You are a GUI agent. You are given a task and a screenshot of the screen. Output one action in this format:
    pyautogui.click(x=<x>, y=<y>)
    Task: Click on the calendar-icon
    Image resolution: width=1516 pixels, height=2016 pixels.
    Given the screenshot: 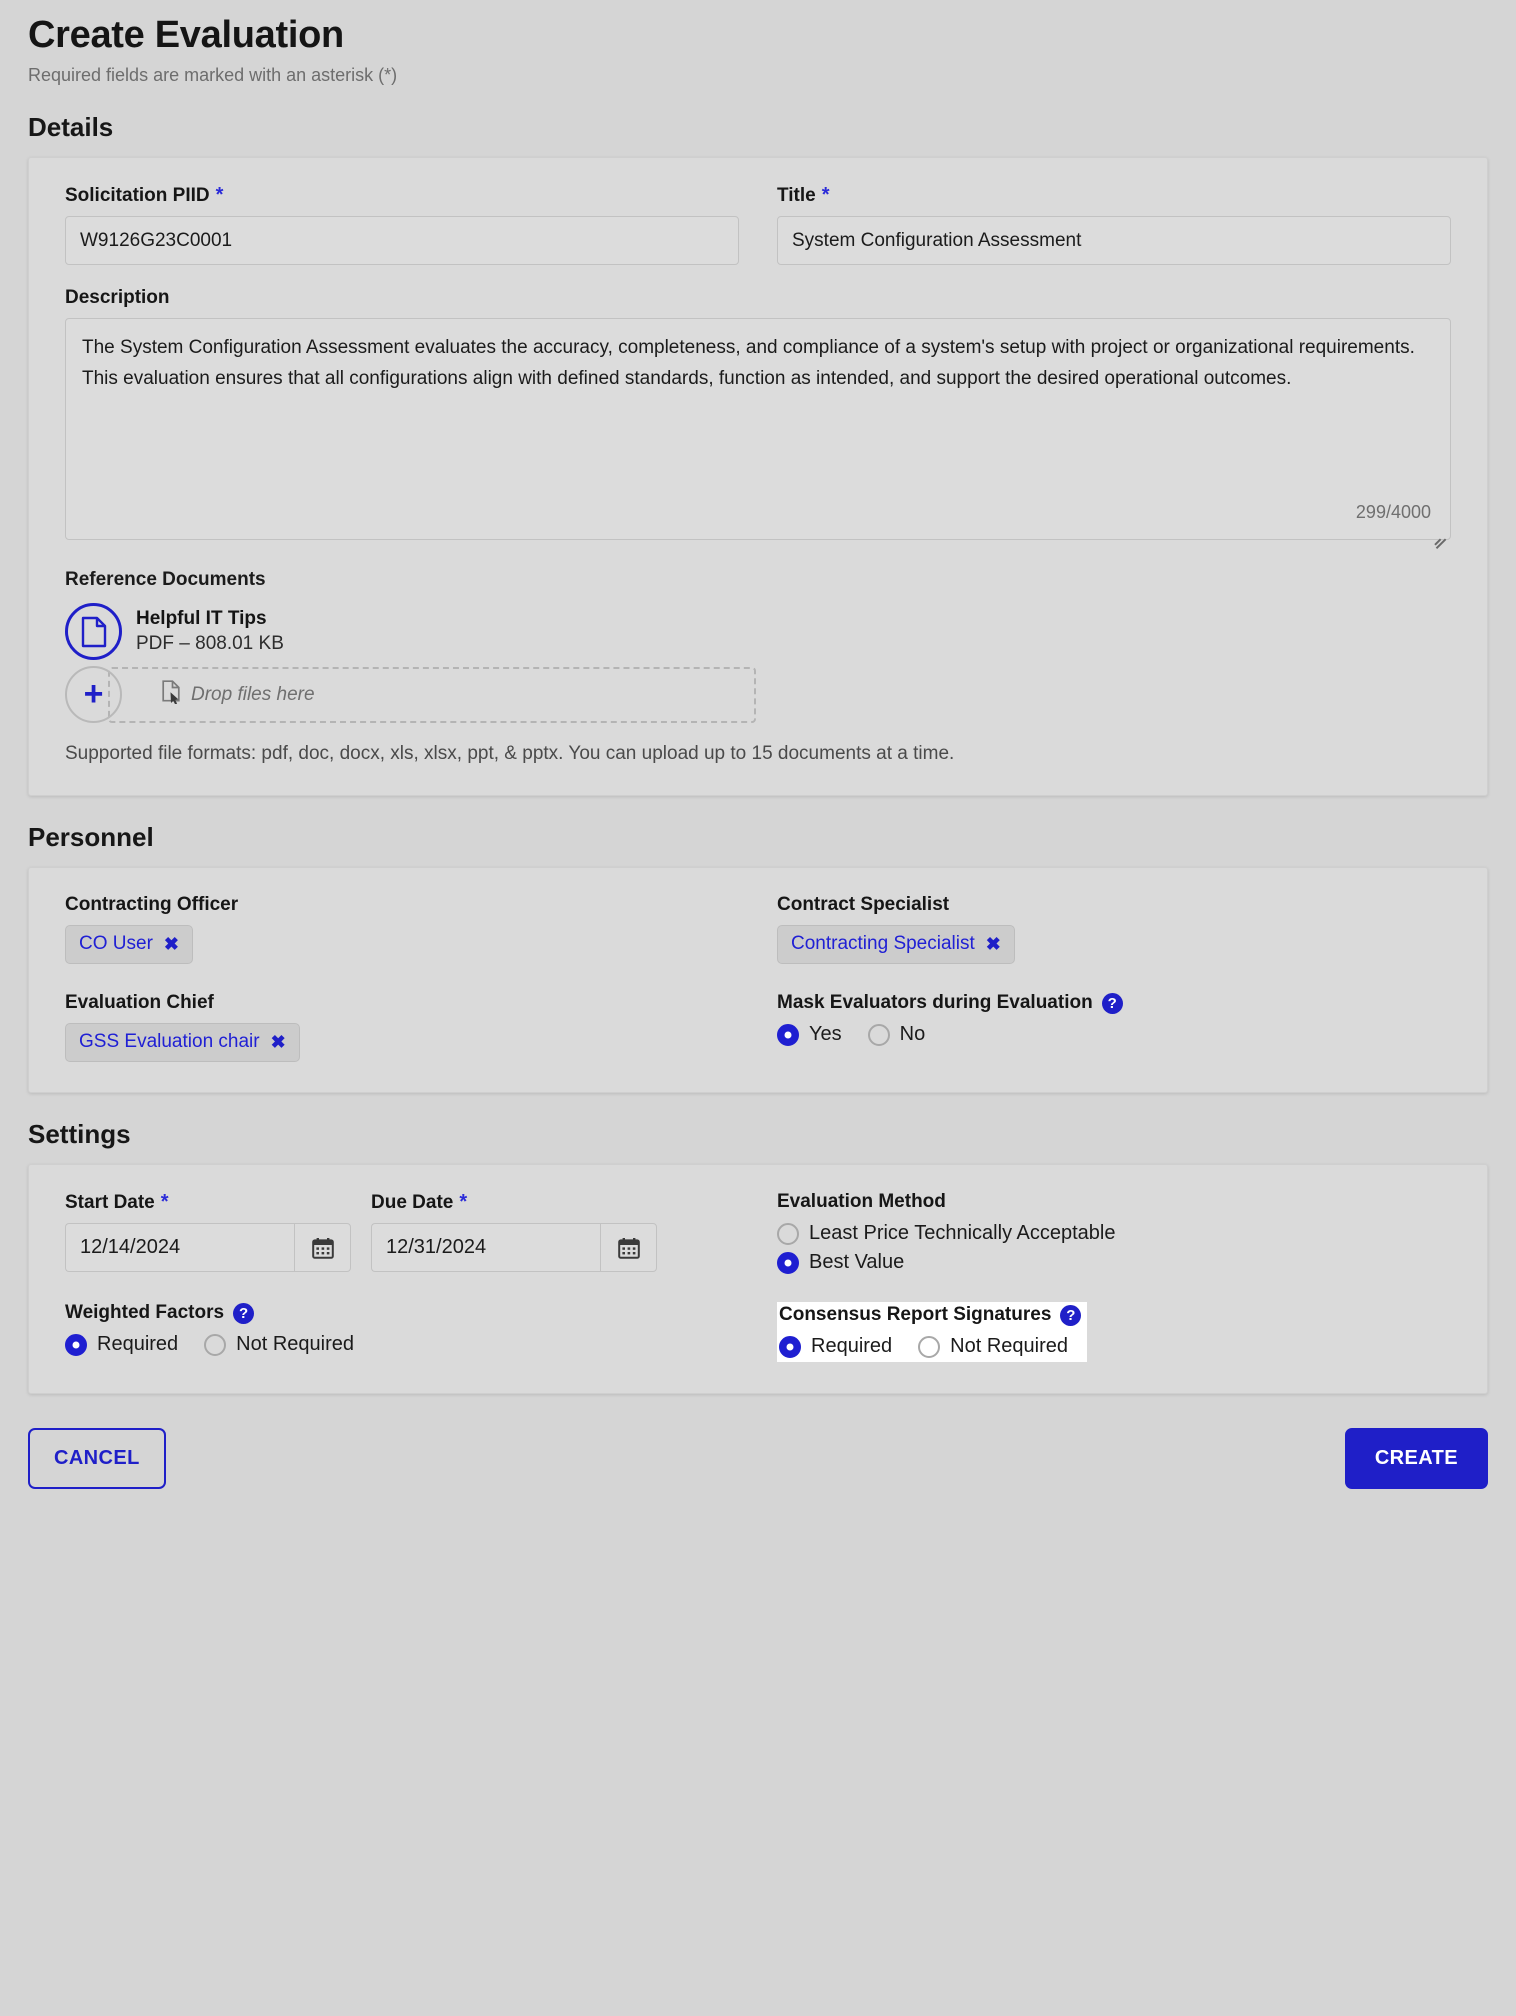 What is the action you would take?
    pyautogui.click(x=322, y=1248)
    